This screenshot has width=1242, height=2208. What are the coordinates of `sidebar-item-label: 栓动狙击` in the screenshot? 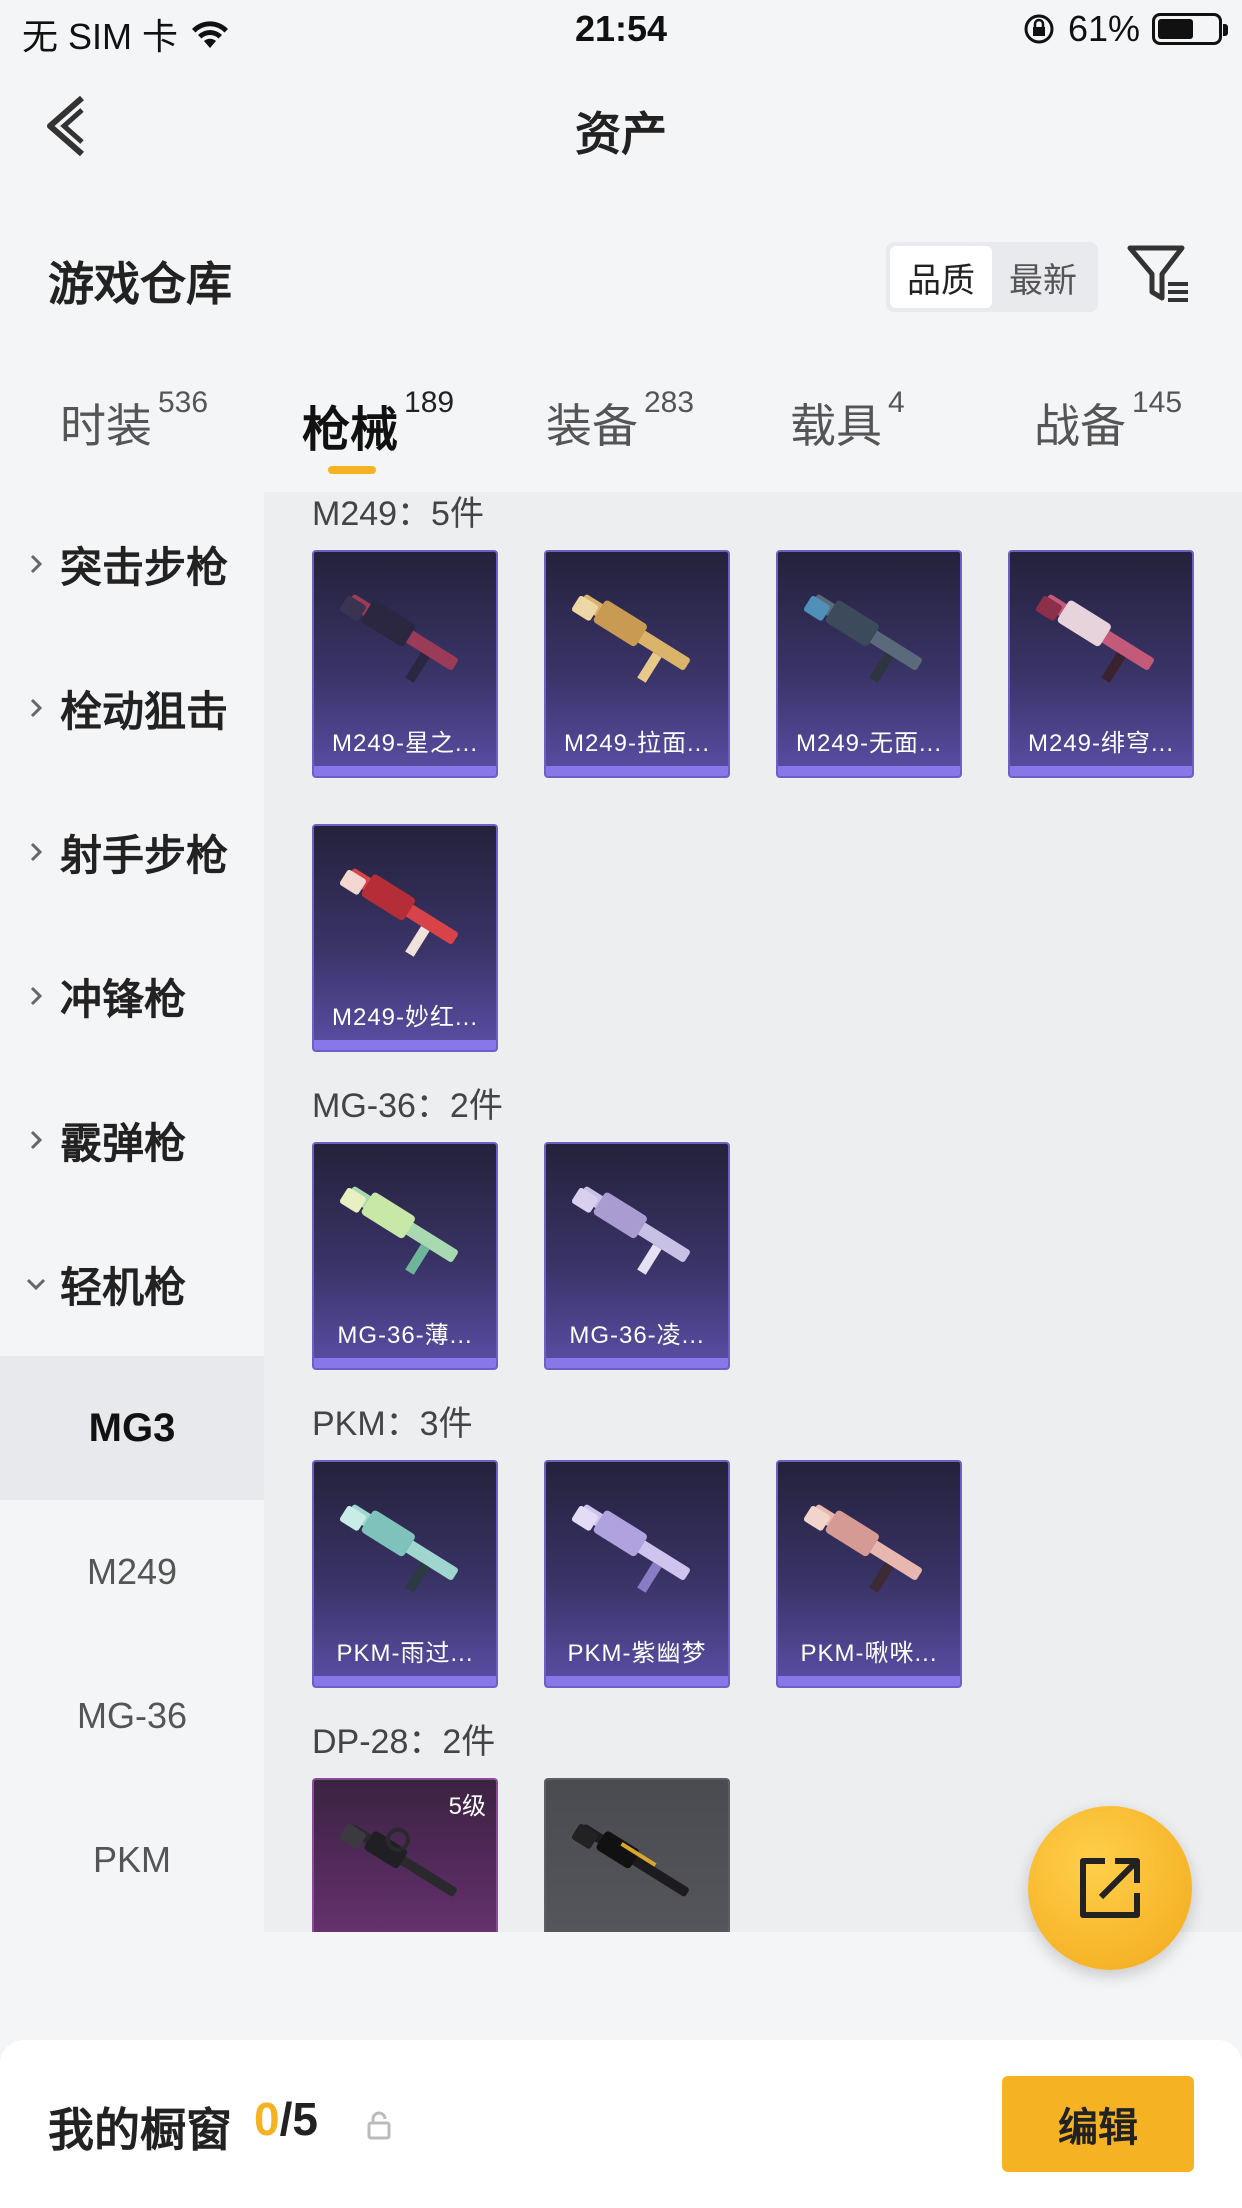 It's located at (144, 711).